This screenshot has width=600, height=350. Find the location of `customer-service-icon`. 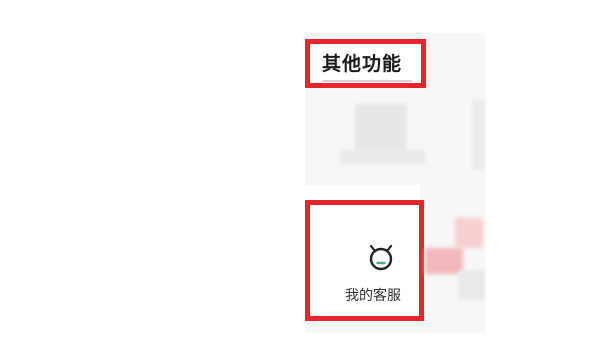

customer-service-icon is located at coordinates (381, 257).